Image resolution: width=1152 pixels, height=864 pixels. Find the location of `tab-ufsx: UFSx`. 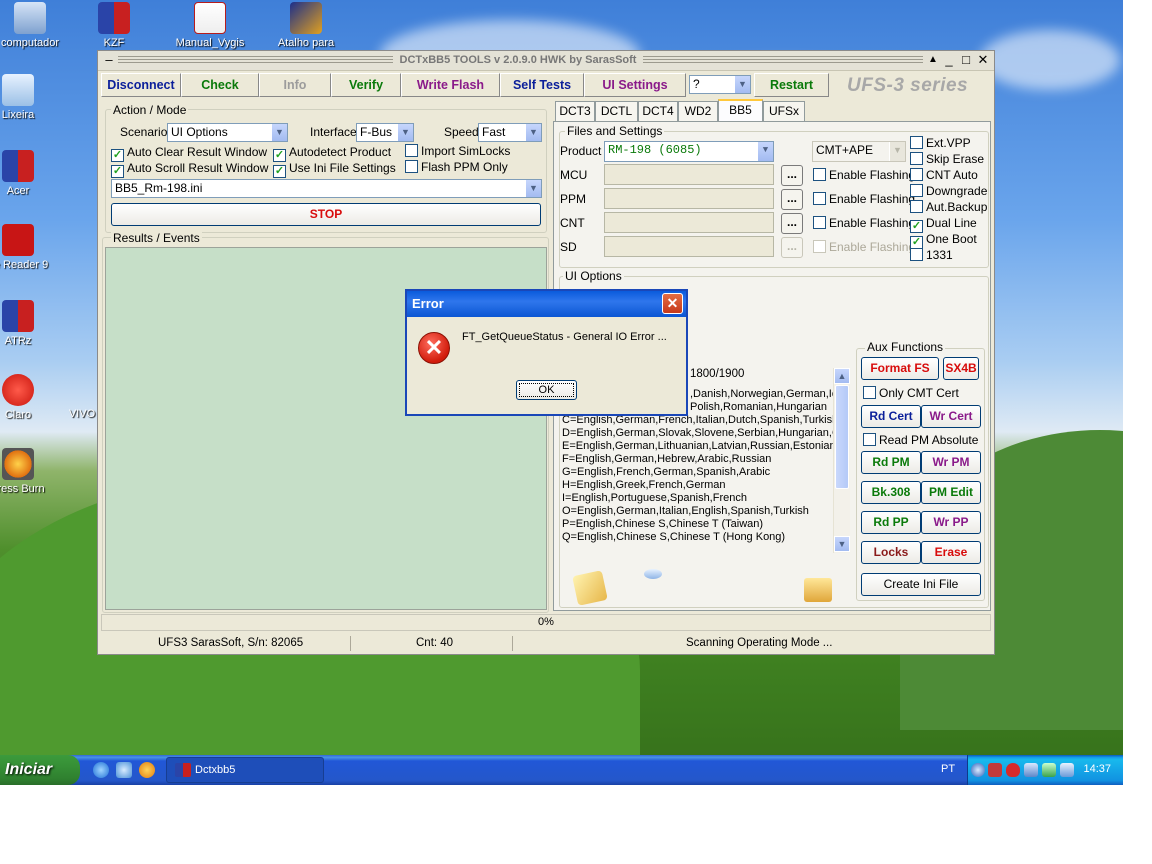

tab-ufsx: UFSx is located at coordinates (784, 111).